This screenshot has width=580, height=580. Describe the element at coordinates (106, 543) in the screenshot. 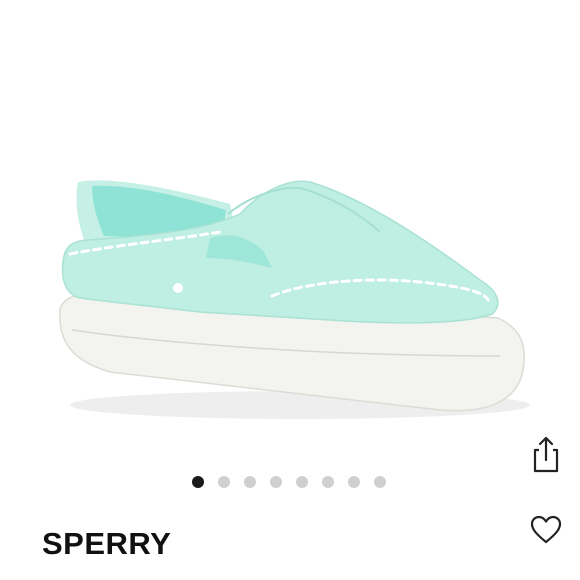

I see `brand-name: SPERRY` at that location.